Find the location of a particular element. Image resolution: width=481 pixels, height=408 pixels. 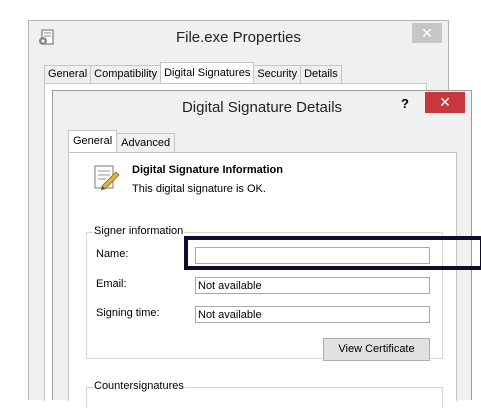

help-button: ? is located at coordinates (405, 104).